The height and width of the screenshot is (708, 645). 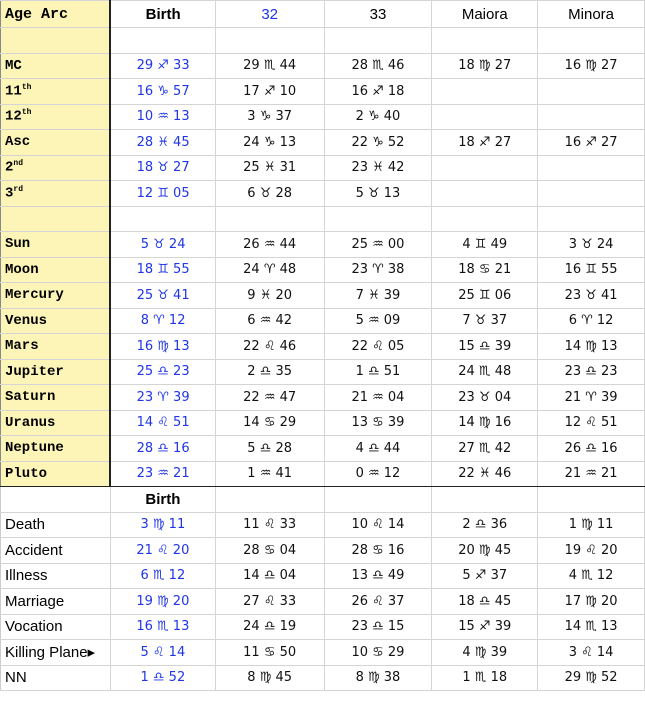 I want to click on table-cell: 23 ♉ 04, so click(x=485, y=397).